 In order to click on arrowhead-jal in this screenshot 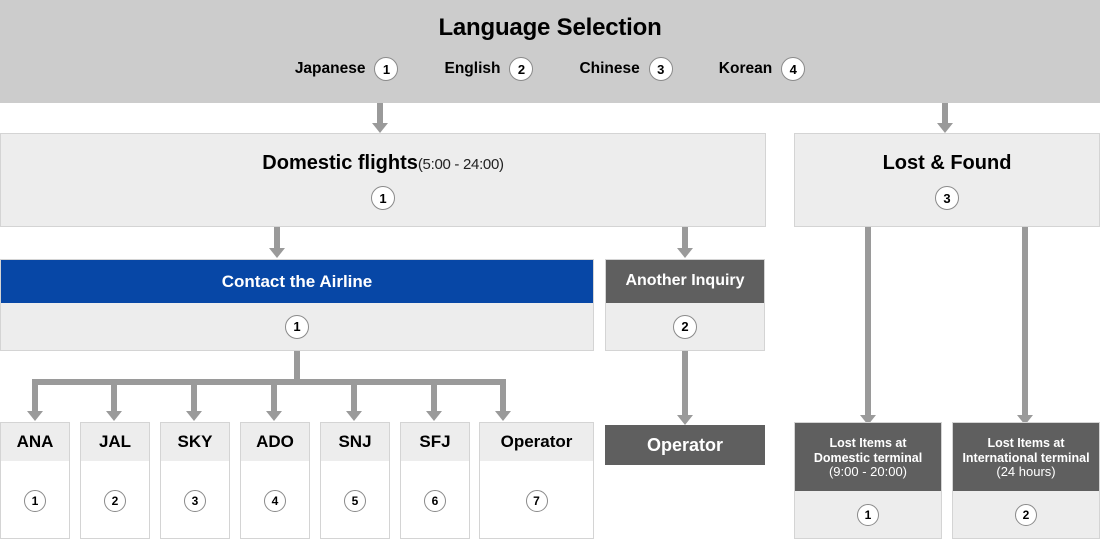, I will do `click(114, 416)`.